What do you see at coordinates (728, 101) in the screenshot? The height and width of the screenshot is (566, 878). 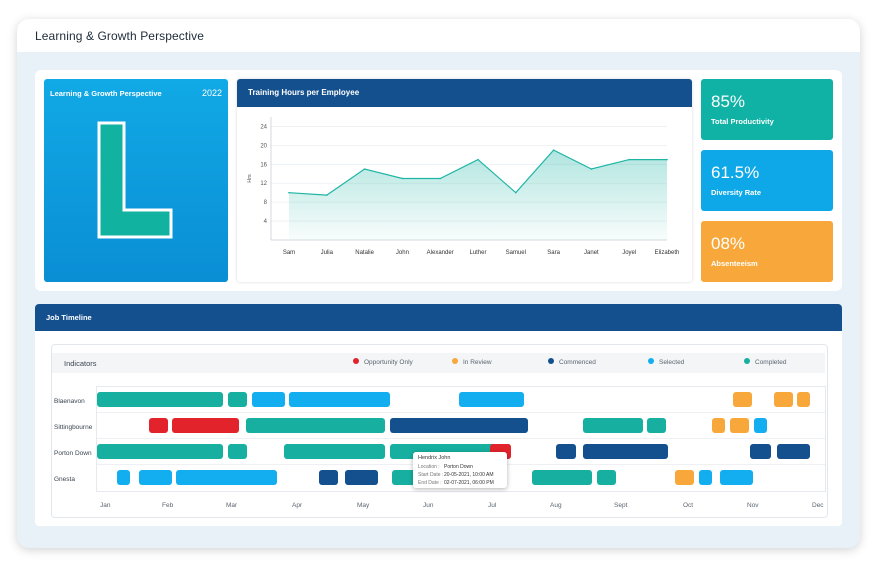 I see `kpi-value: 85%` at bounding box center [728, 101].